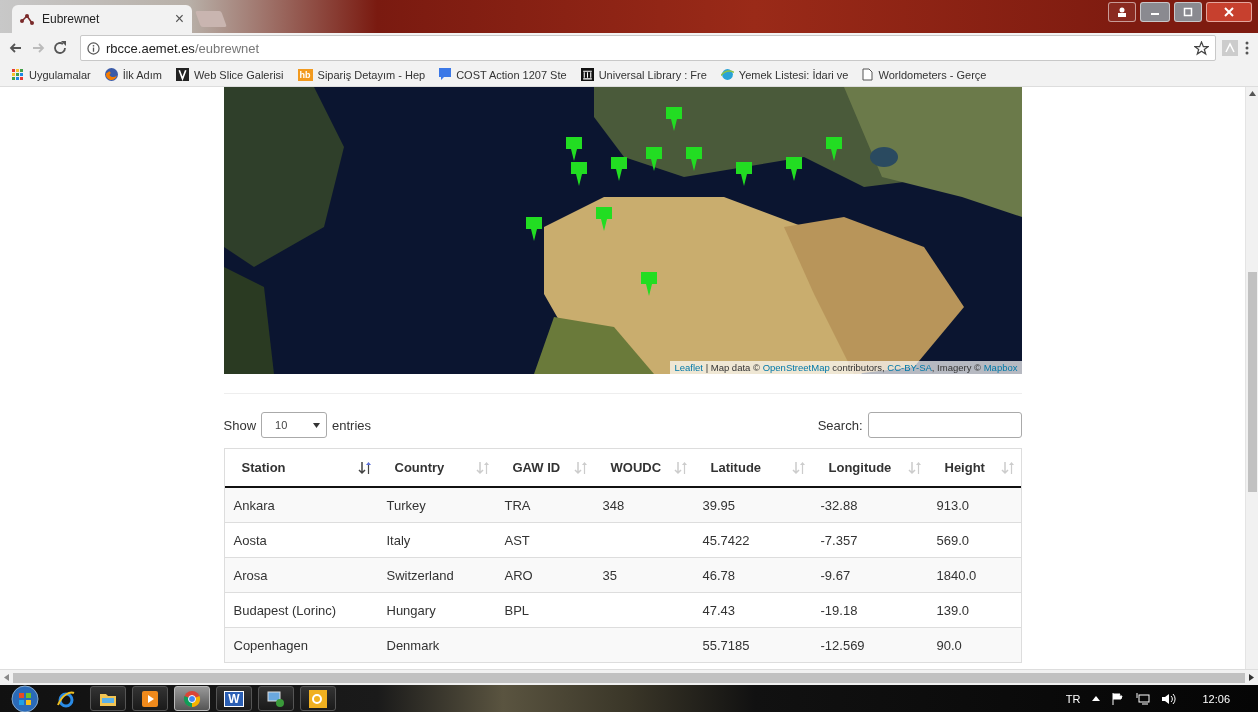  I want to click on globe-icon, so click(727, 74).